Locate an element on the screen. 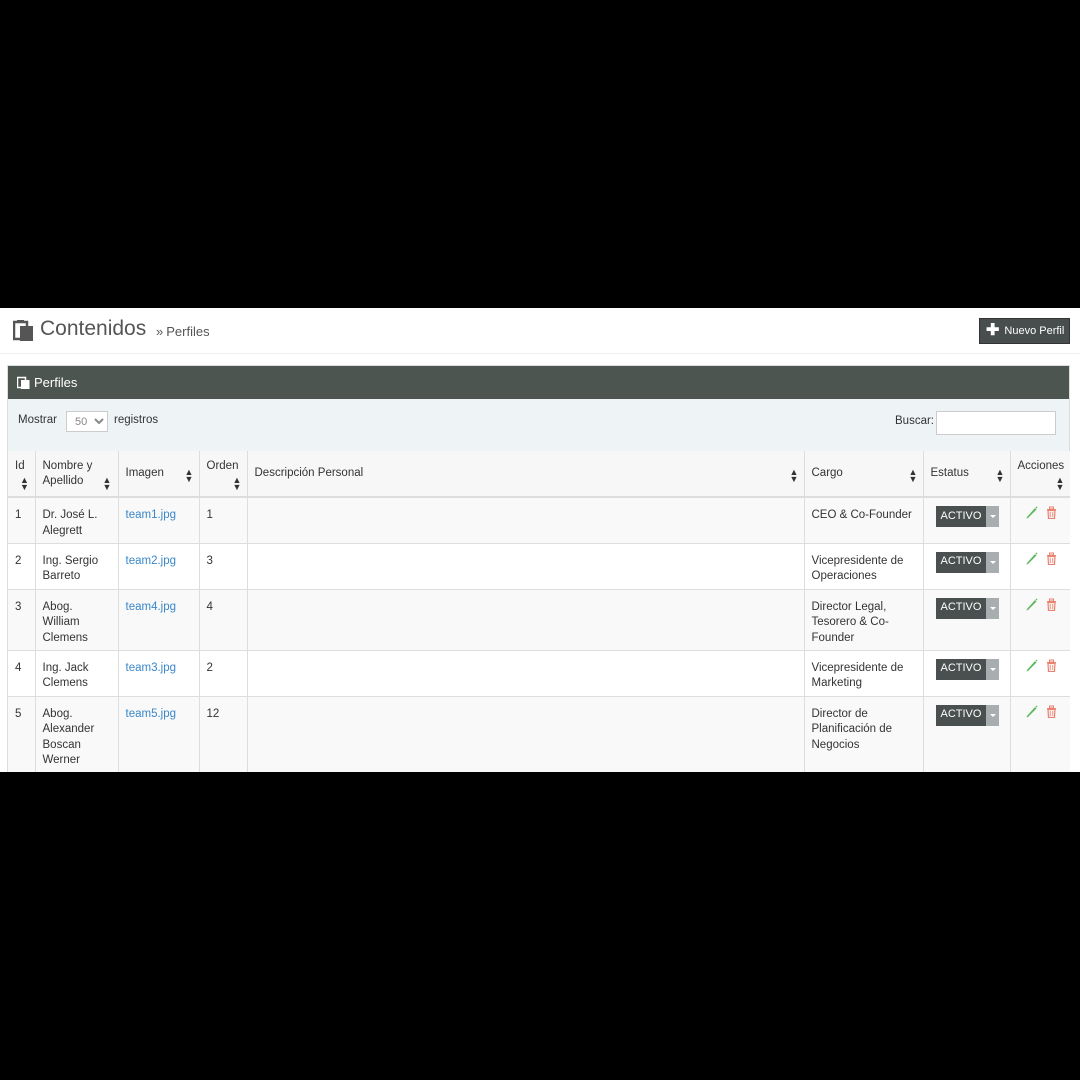 The image size is (1080, 1080). image-link: team3.jpg is located at coordinates (151, 668).